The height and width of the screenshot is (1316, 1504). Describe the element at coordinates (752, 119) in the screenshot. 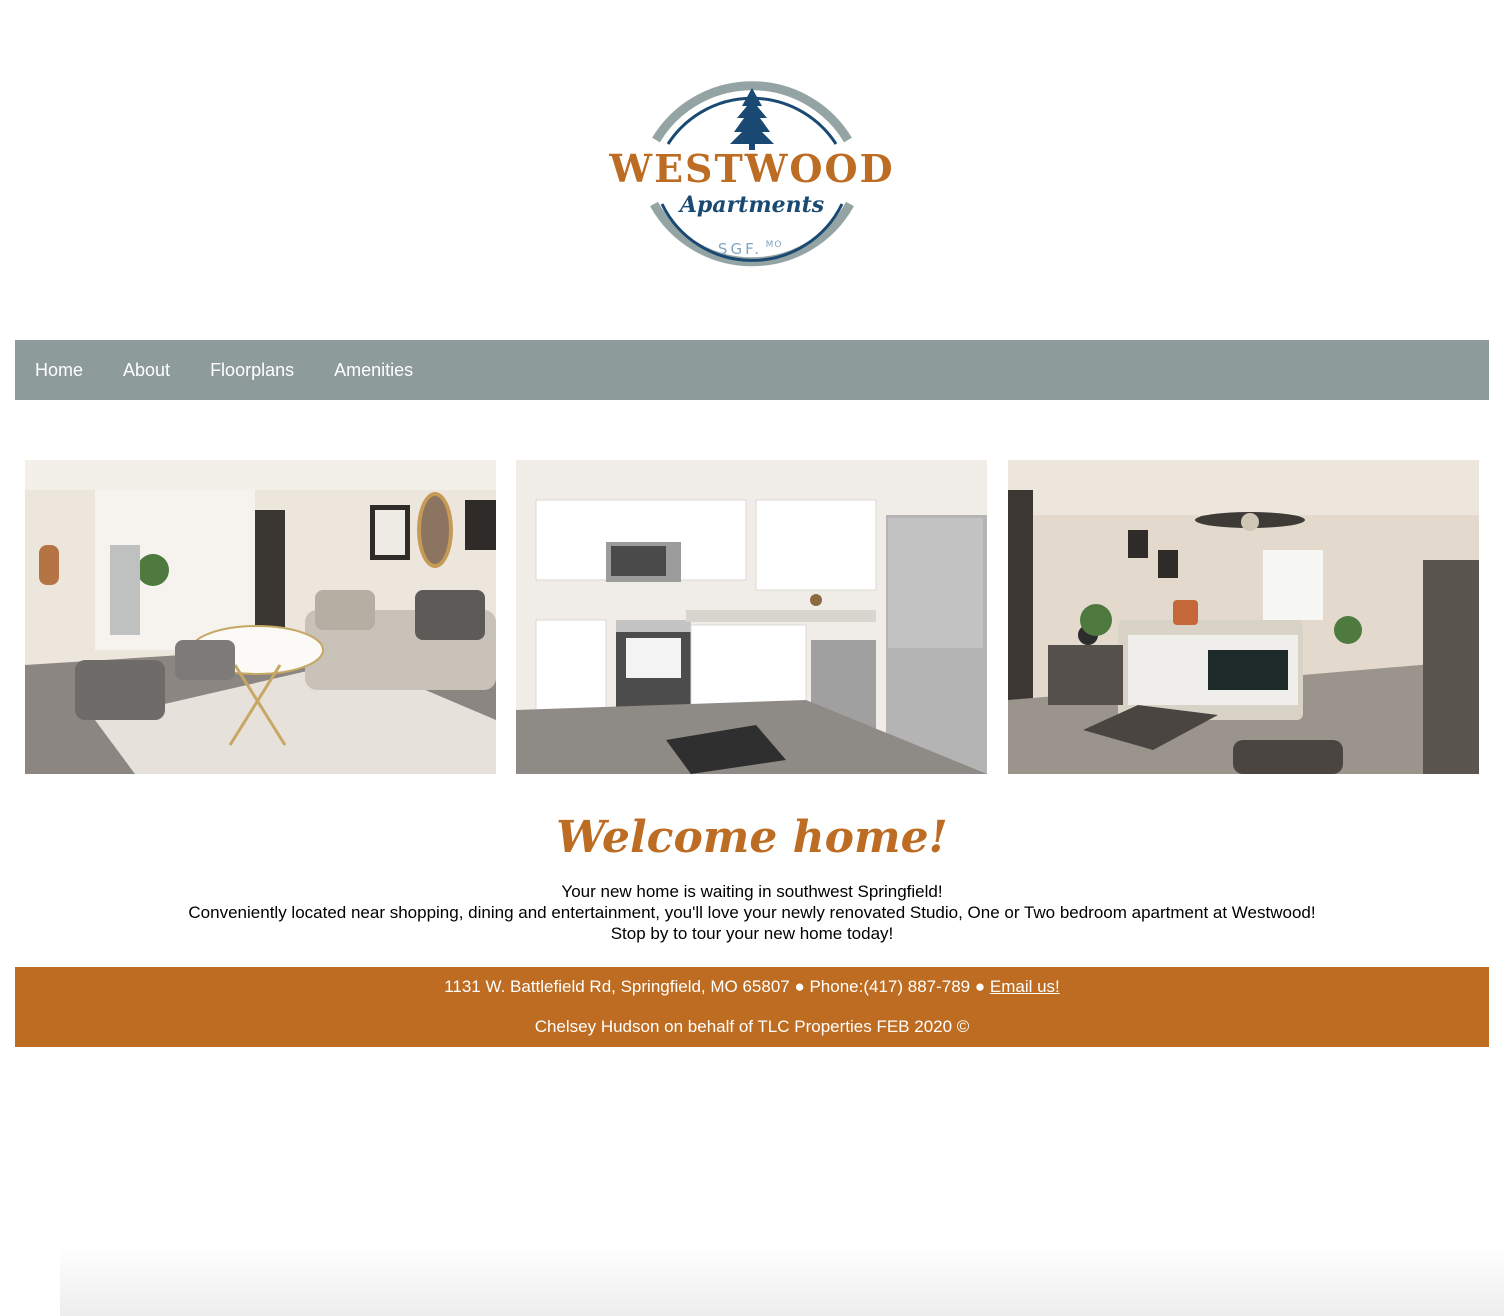

I see `pine-tree-icon` at that location.